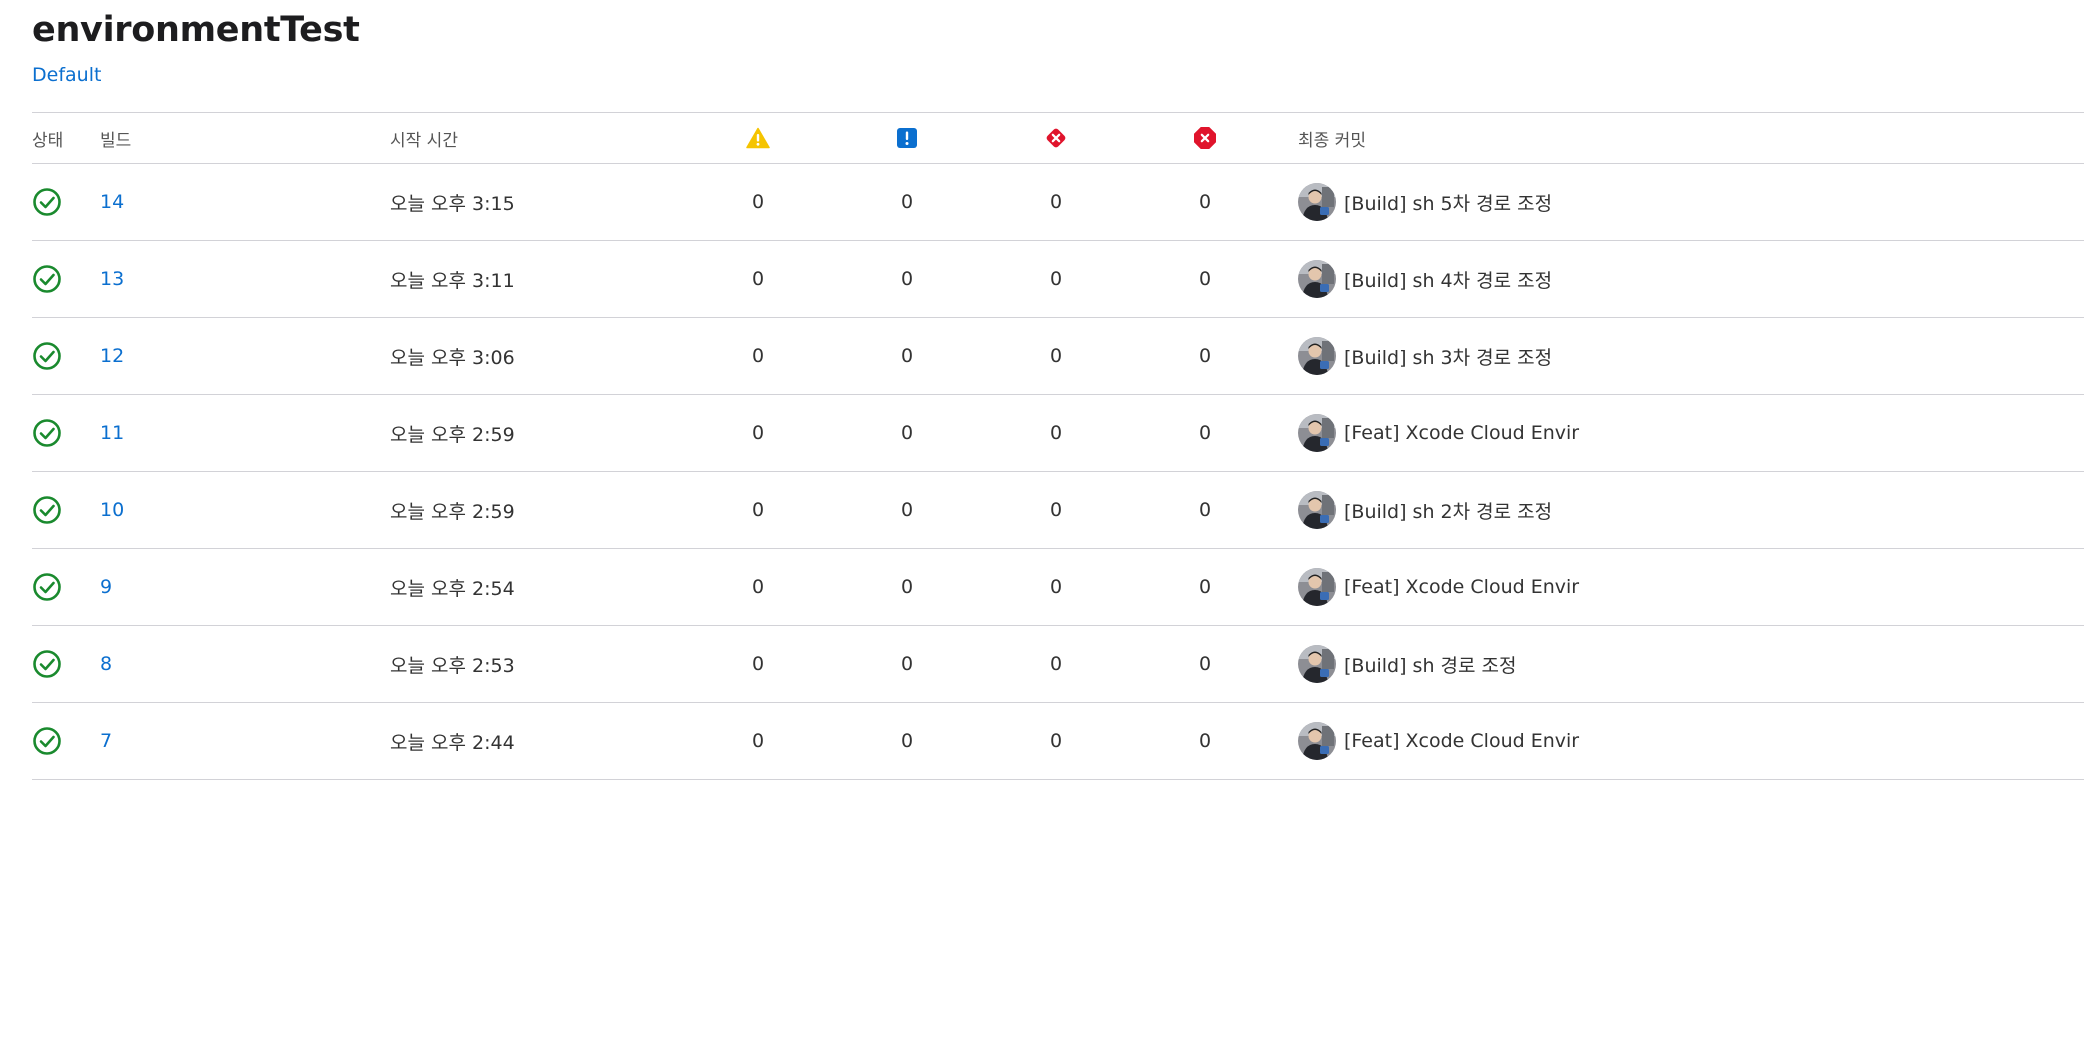  I want to click on header-failures, so click(1205, 138).